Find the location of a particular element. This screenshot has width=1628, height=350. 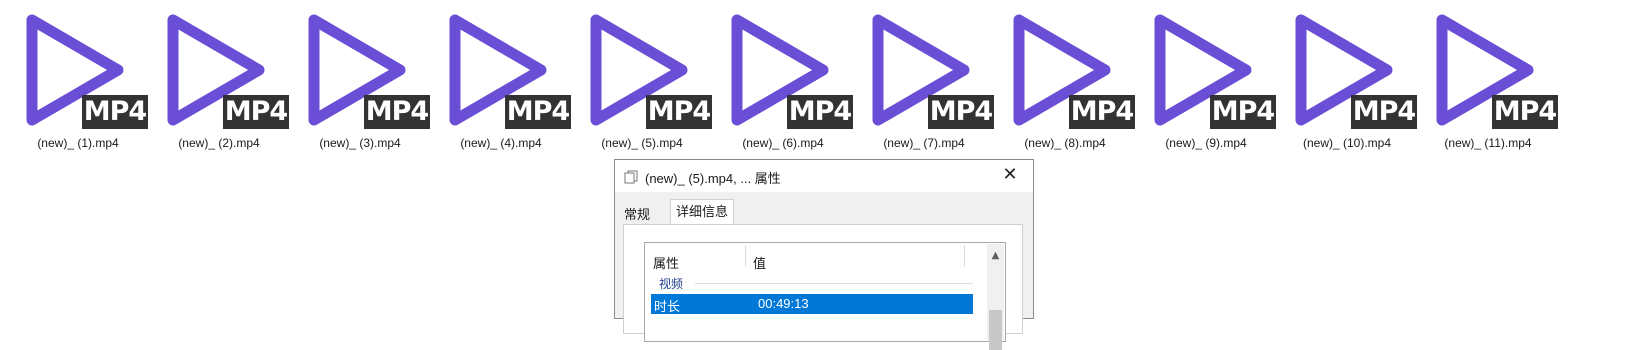

tab-details: 详细信息 is located at coordinates (702, 212).